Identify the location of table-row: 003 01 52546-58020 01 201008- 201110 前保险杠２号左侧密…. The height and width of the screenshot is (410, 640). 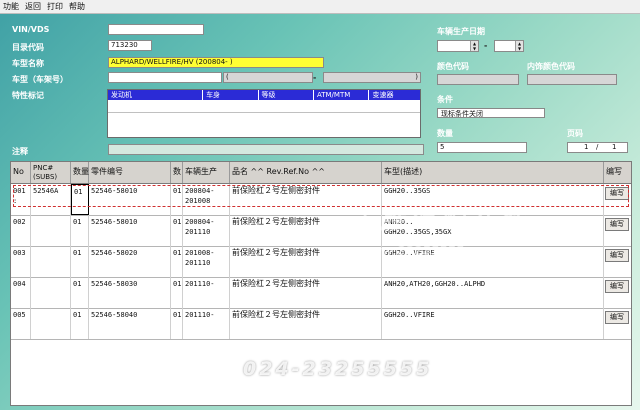
(321, 262).